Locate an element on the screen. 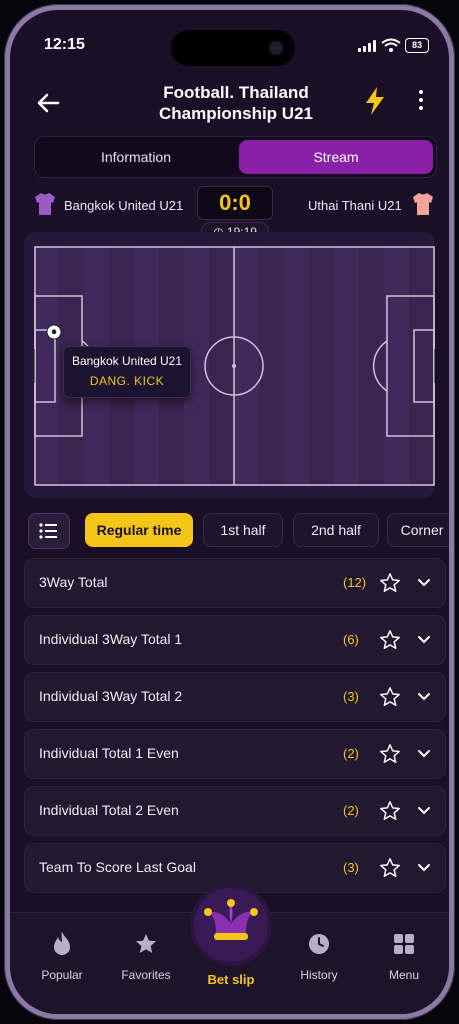 The height and width of the screenshot is (1024, 459). bet-slip-label: Bet slip is located at coordinates (231, 979).